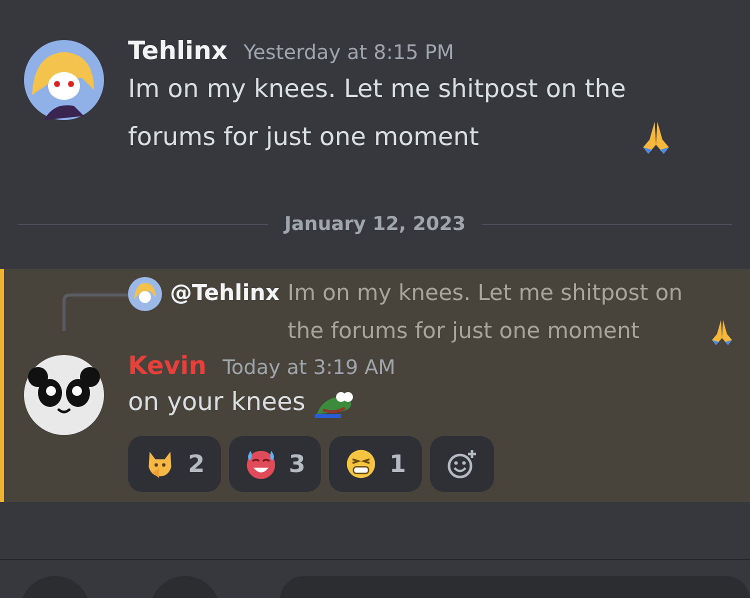  I want to click on add-reaction-icon, so click(462, 464).